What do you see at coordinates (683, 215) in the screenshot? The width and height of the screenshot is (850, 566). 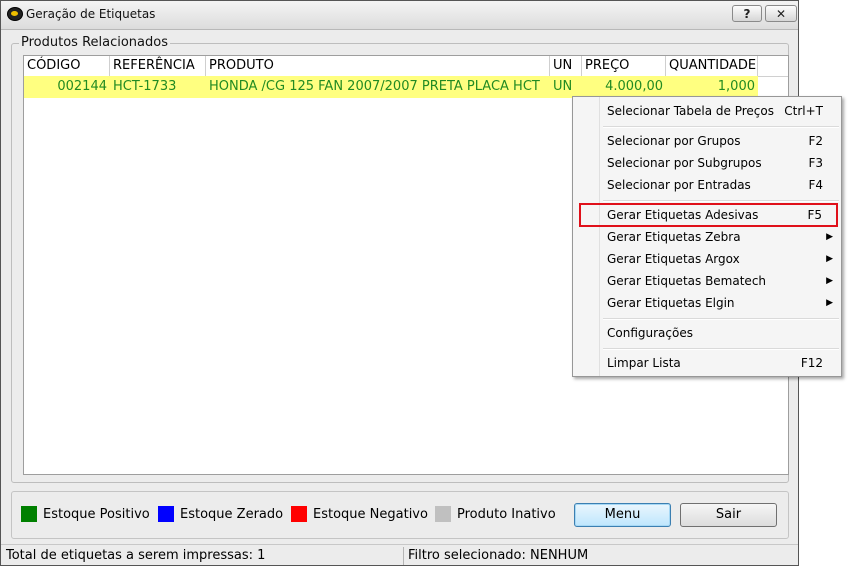 I see `menu-item-label: Gerar Etiquetas Adesivas` at bounding box center [683, 215].